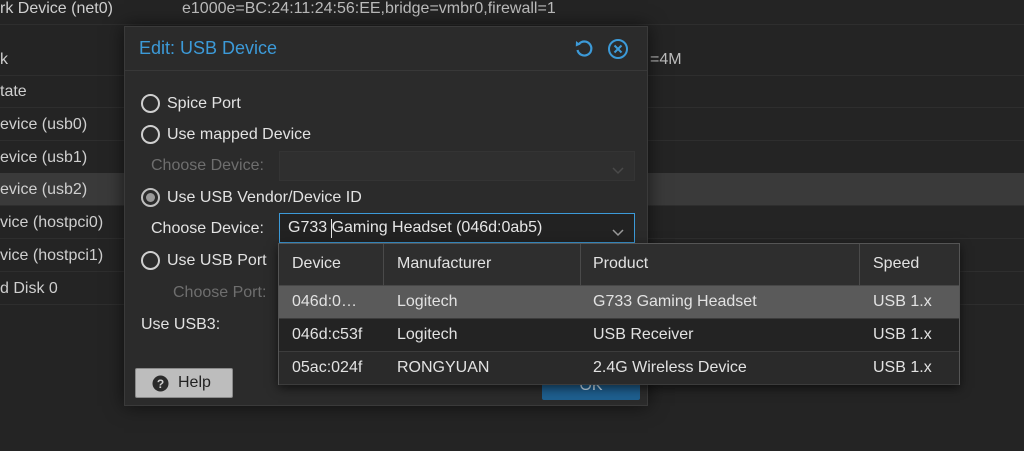 Image resolution: width=1024 pixels, height=451 pixels. Describe the element at coordinates (443, 367) in the screenshot. I see `cell-manufacturer: RONGYUAN` at that location.